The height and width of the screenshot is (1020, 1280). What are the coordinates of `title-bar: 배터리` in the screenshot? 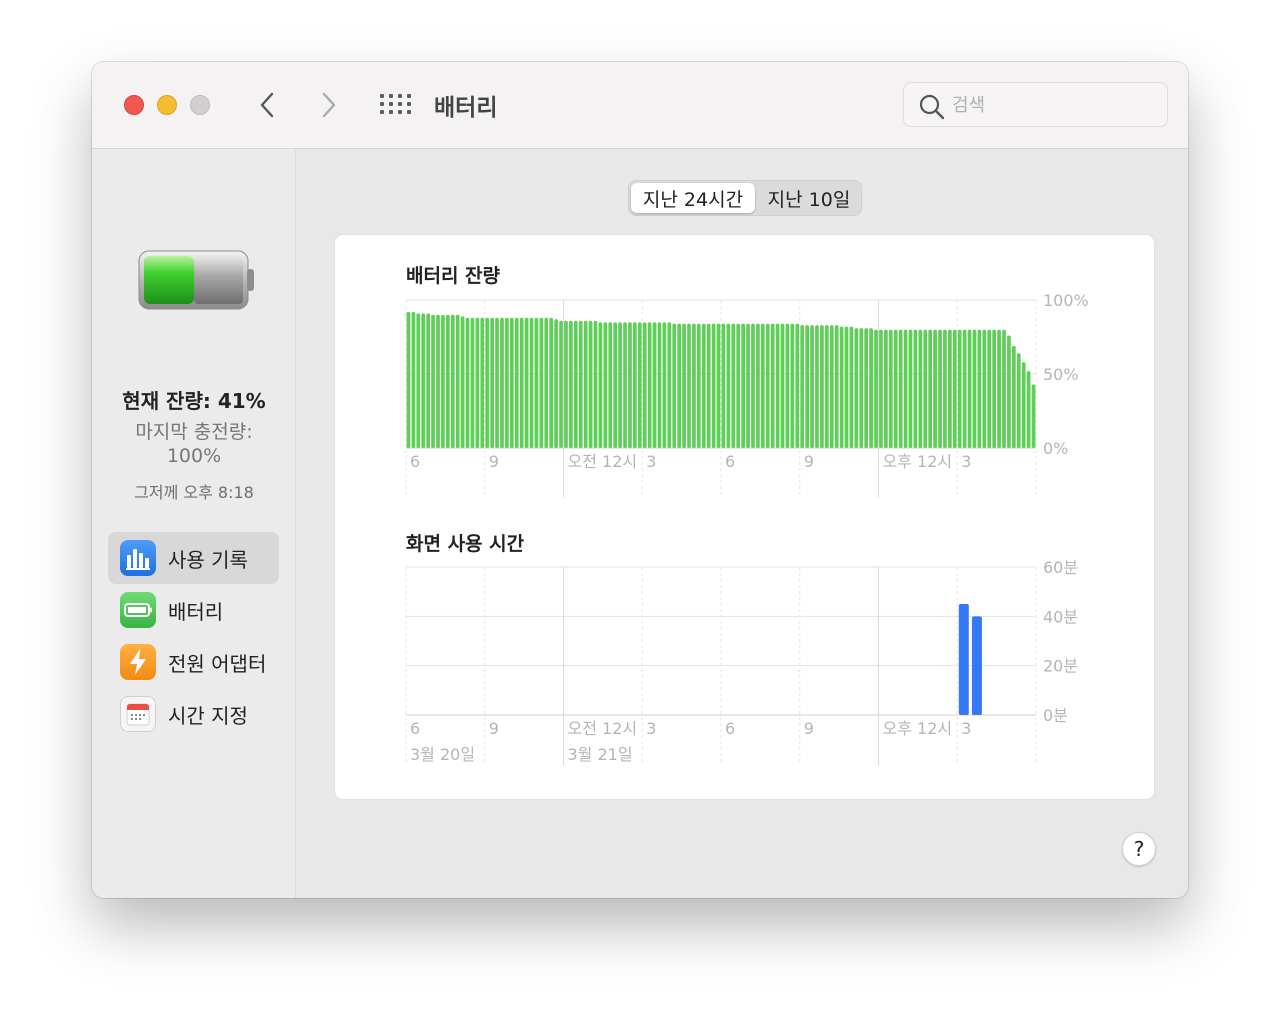 It's located at (640, 105).